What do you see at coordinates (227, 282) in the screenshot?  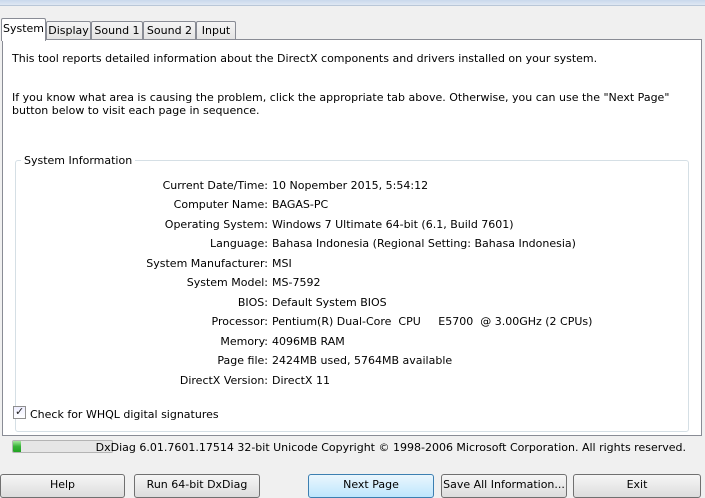 I see `info-label: System Model:` at bounding box center [227, 282].